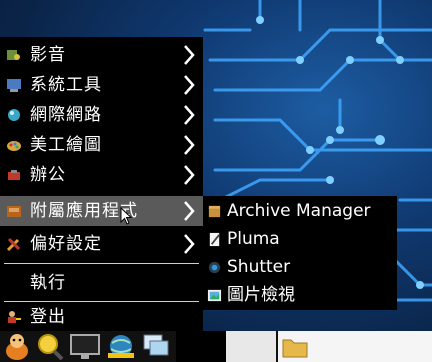 The image size is (432, 362). What do you see at coordinates (214, 267) in the screenshot?
I see `shutter-icon` at bounding box center [214, 267].